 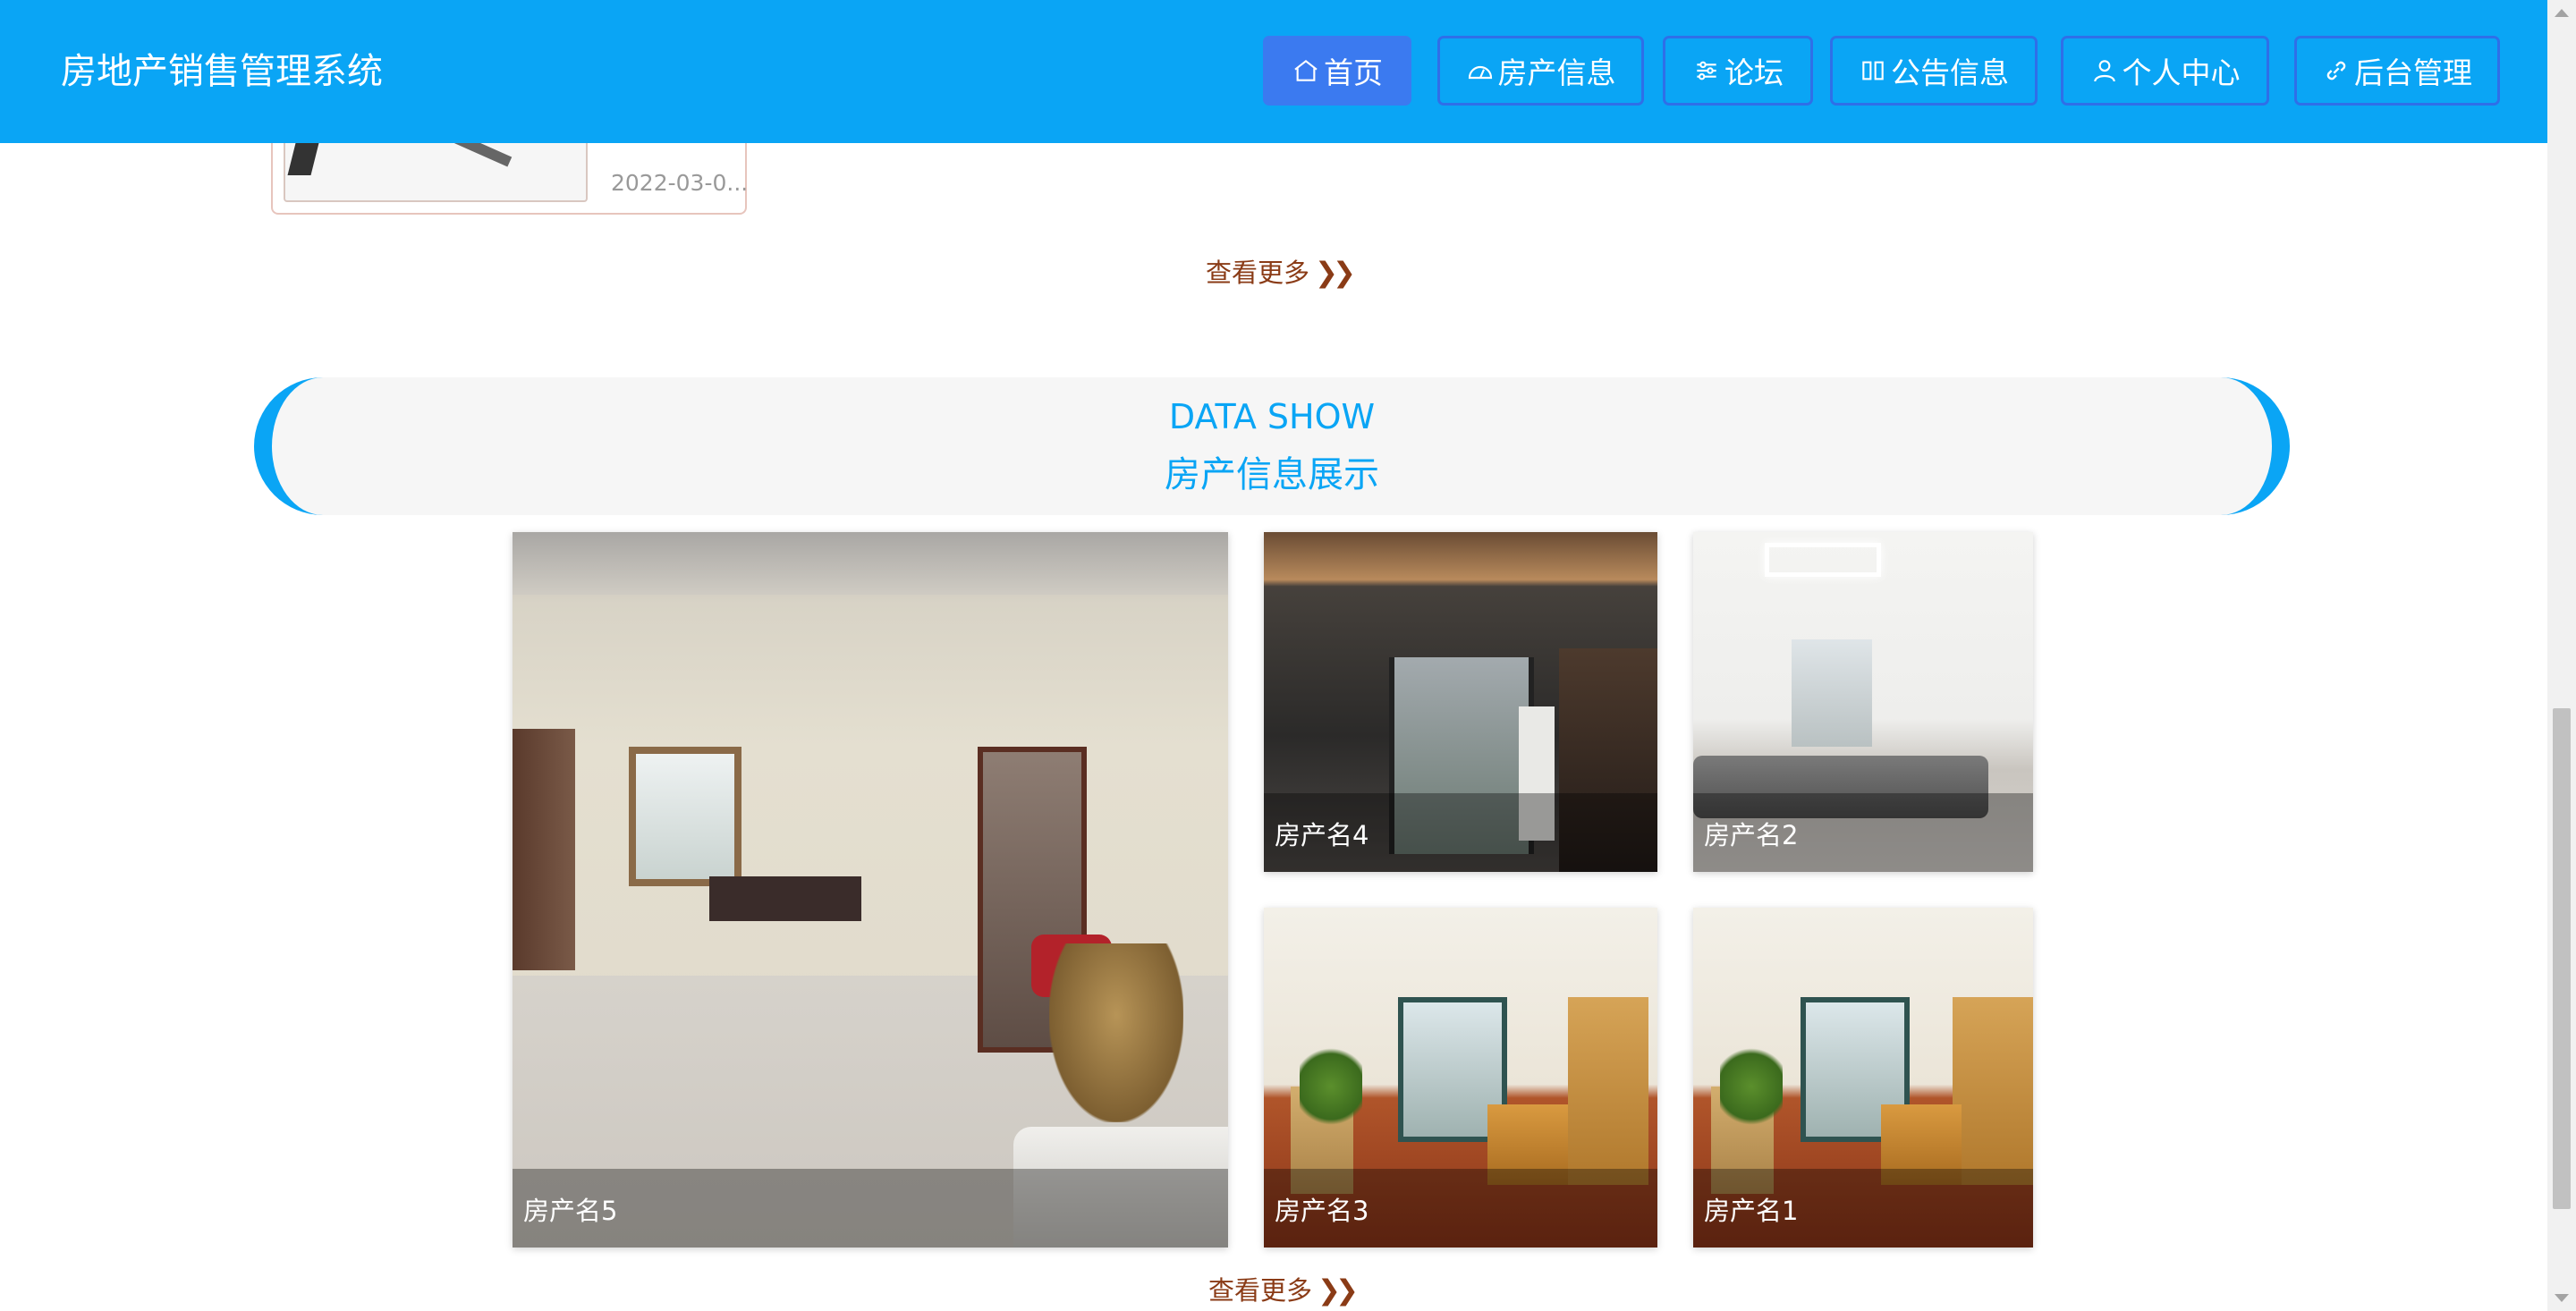 I want to click on dashboard-icon, so click(x=1480, y=72).